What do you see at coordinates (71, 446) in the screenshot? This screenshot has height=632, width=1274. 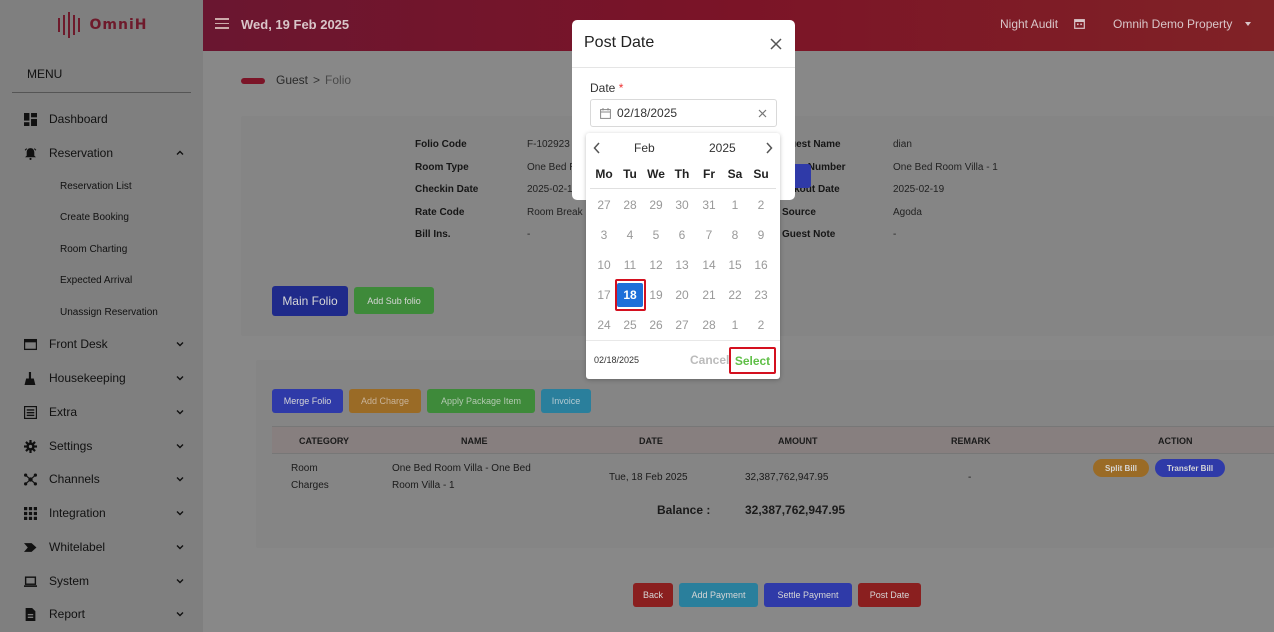 I see `sidebar-item-label: Settings` at bounding box center [71, 446].